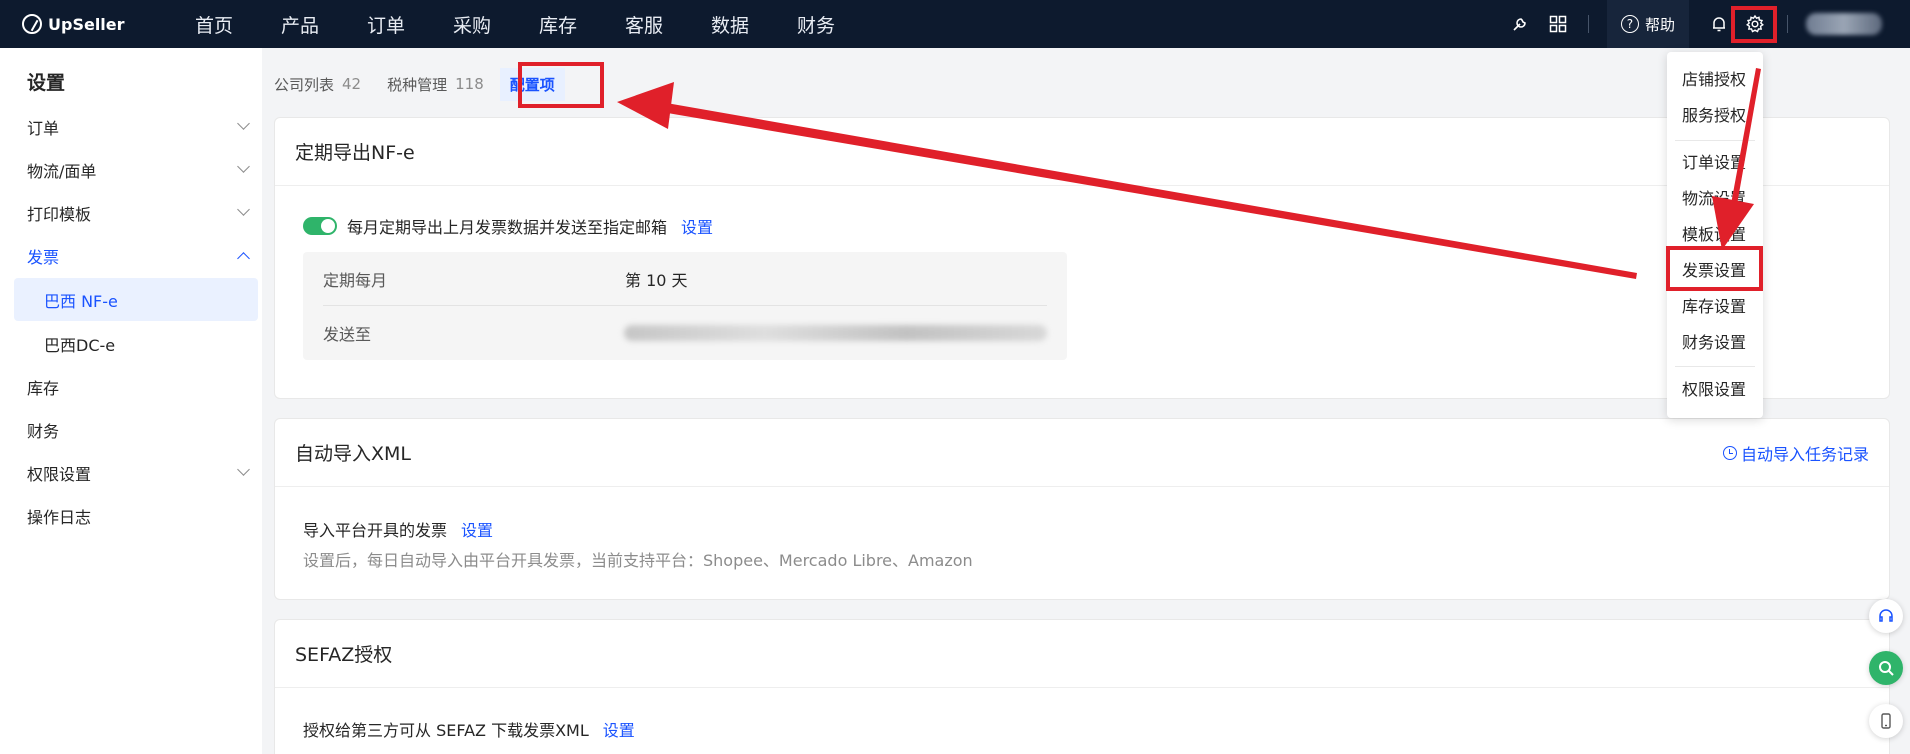 Image resolution: width=1910 pixels, height=754 pixels. Describe the element at coordinates (1729, 452) in the screenshot. I see `clock-icon` at that location.